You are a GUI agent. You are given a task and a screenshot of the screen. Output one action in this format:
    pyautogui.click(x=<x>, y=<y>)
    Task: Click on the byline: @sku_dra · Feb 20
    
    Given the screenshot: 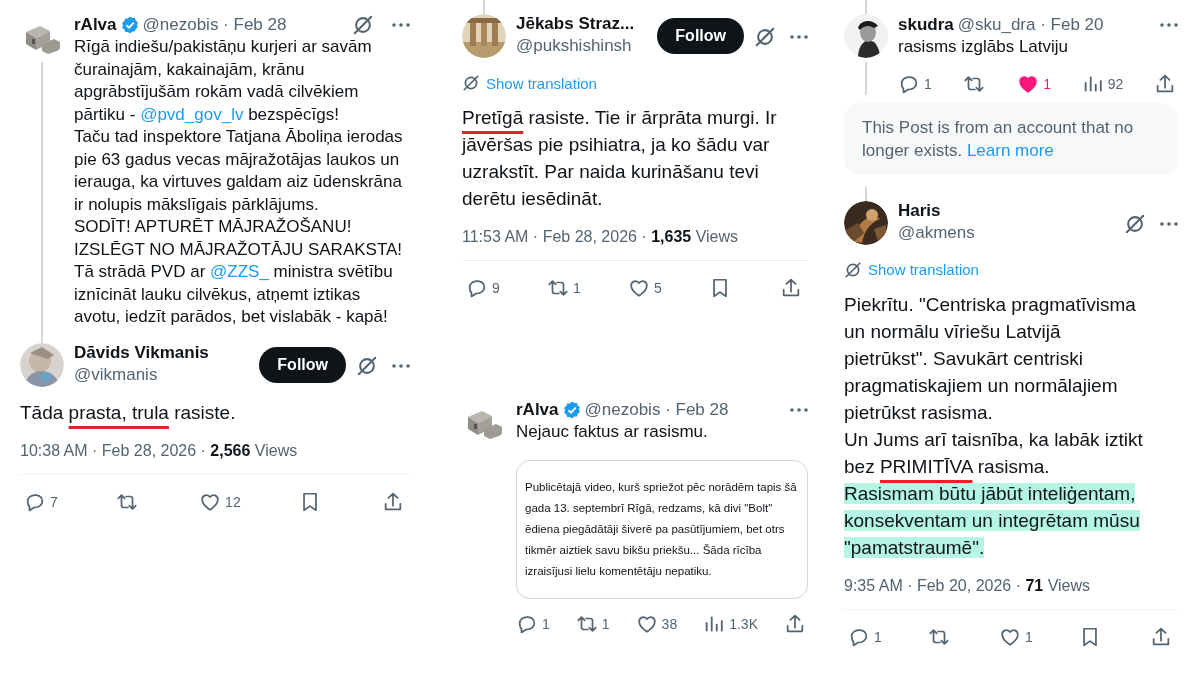 What is the action you would take?
    pyautogui.click(x=1030, y=25)
    